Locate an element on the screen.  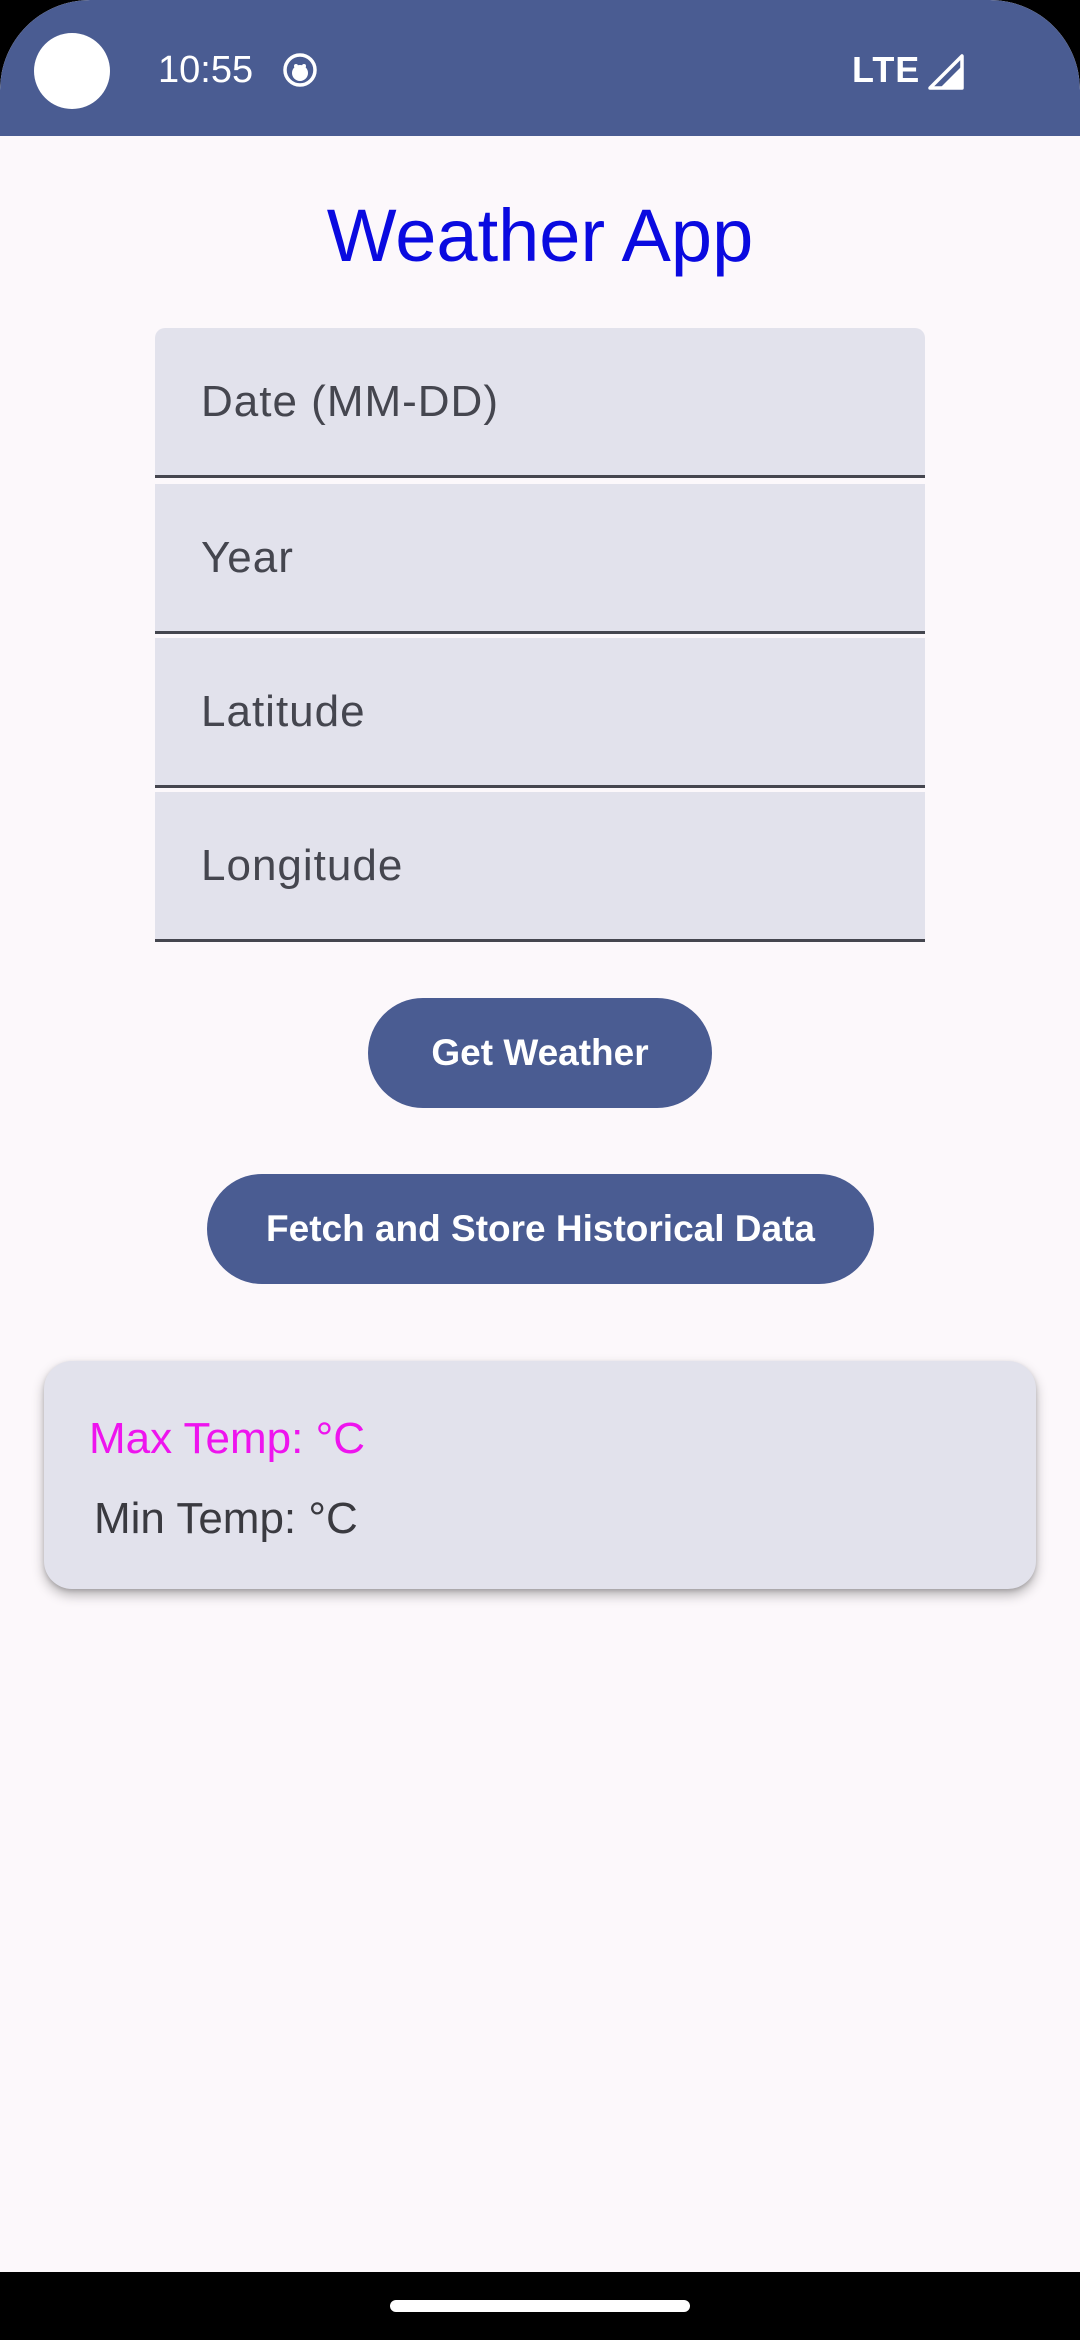
longitude-field is located at coordinates (540, 867).